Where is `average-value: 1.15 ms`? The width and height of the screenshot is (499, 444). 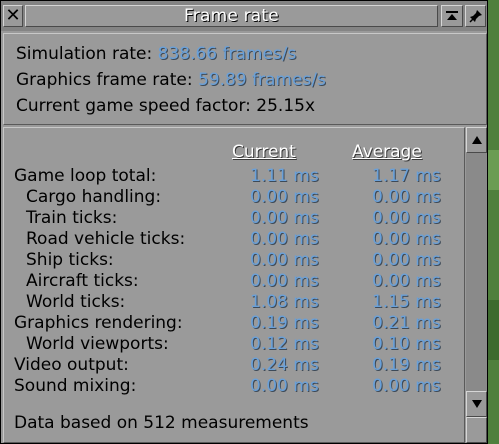 average-value: 1.15 ms is located at coordinates (406, 302).